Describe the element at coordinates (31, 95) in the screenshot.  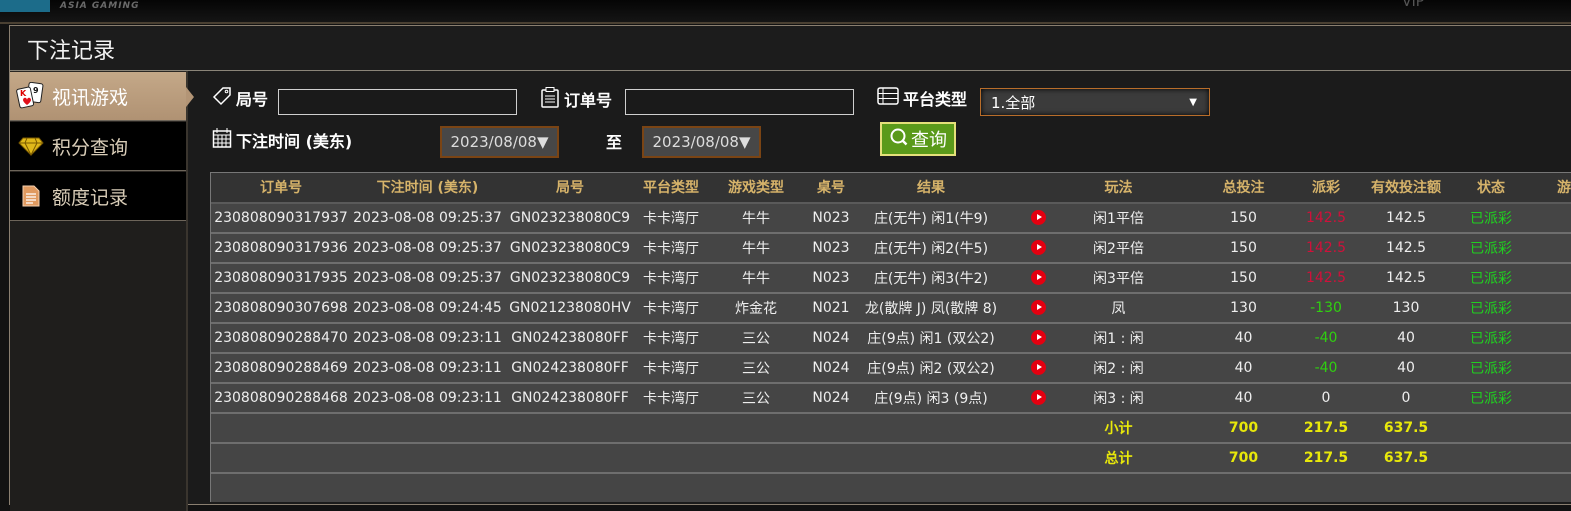
I see `cards-icon: 9K` at that location.